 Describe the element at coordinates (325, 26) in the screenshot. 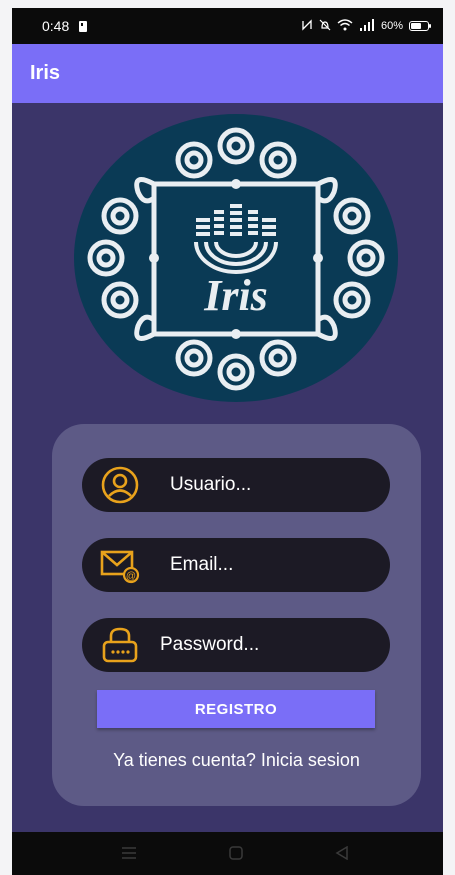

I see `mute-icon` at that location.